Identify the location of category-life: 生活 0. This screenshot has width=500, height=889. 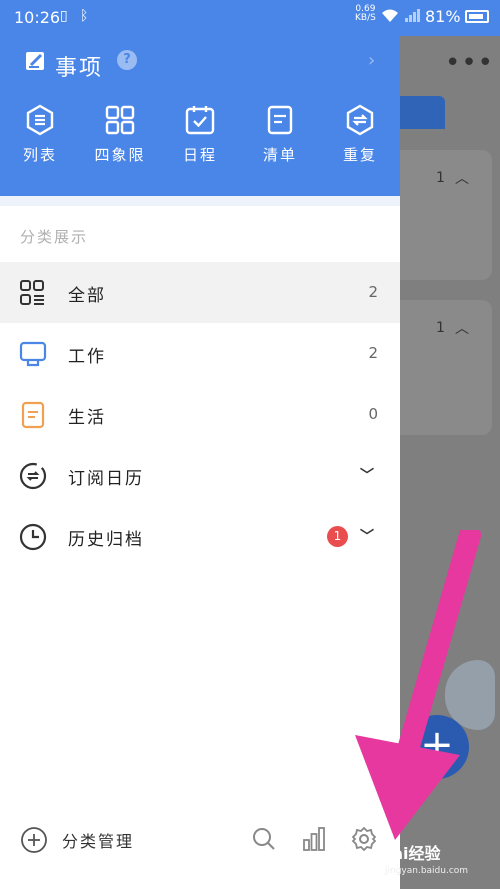
(200, 414).